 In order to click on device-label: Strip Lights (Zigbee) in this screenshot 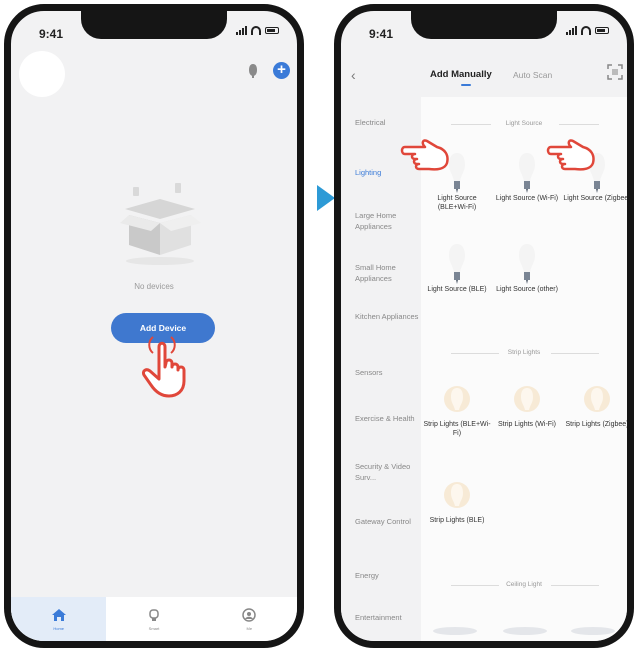, I will do `click(597, 424)`.